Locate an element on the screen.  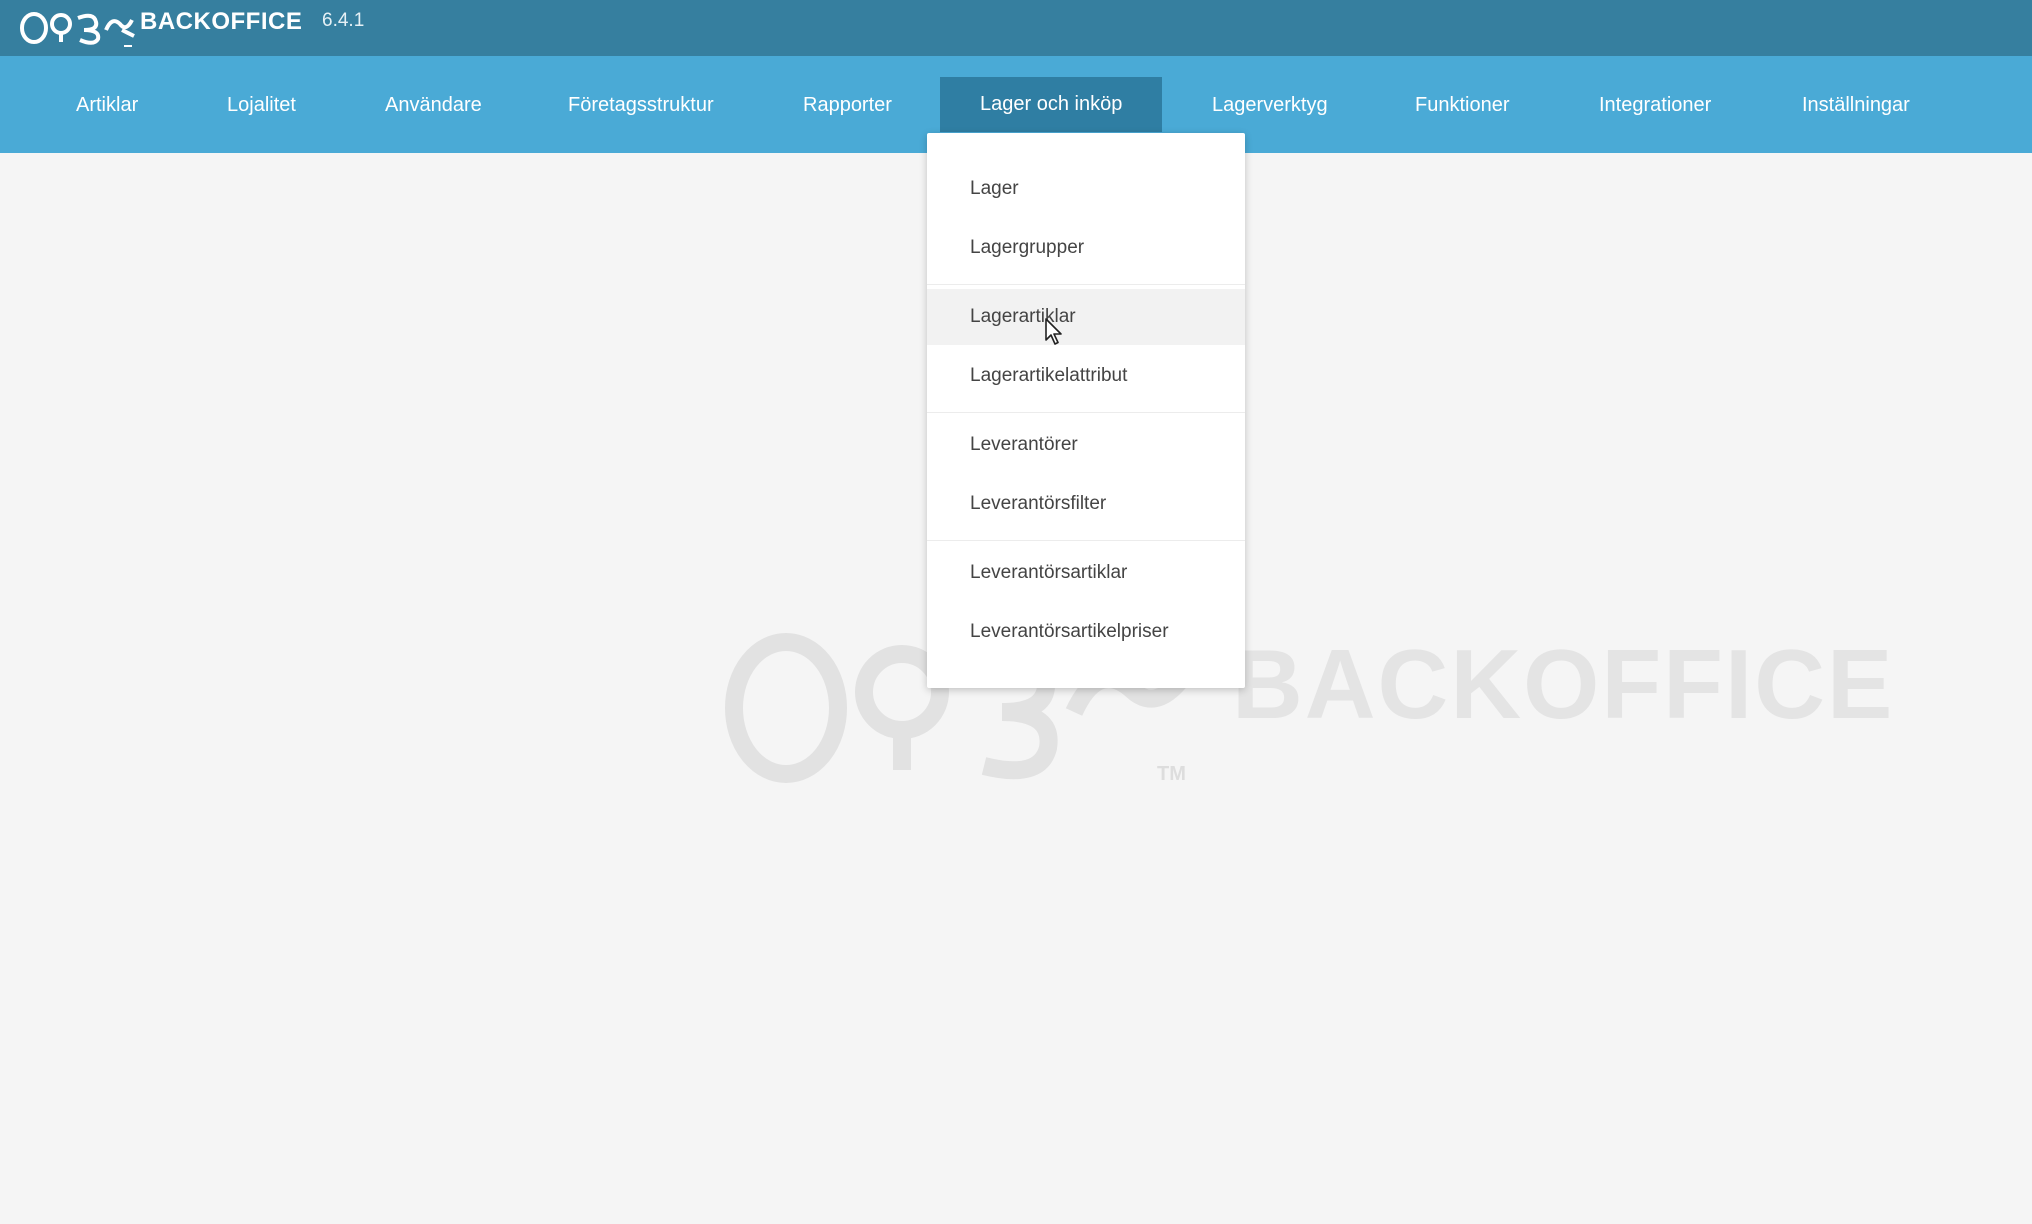
nav-item-anvandare: Användare is located at coordinates (433, 105).